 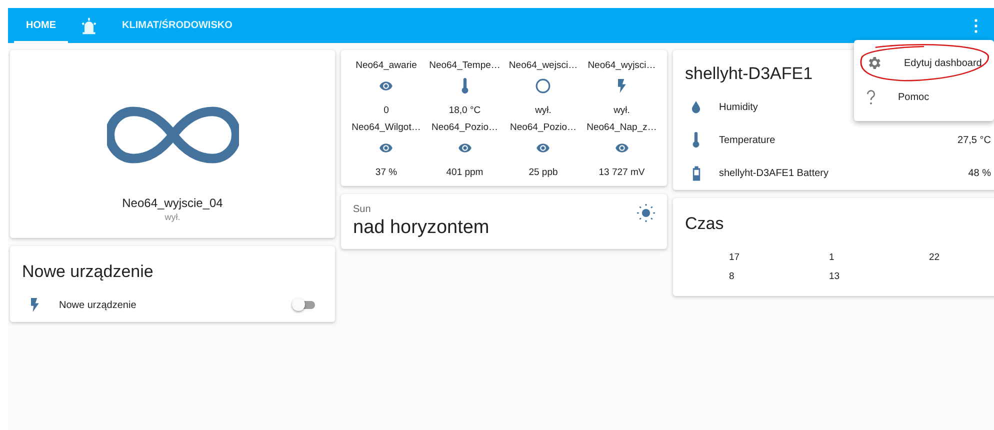 I want to click on entity-name: Neo64_awarie, so click(x=386, y=65).